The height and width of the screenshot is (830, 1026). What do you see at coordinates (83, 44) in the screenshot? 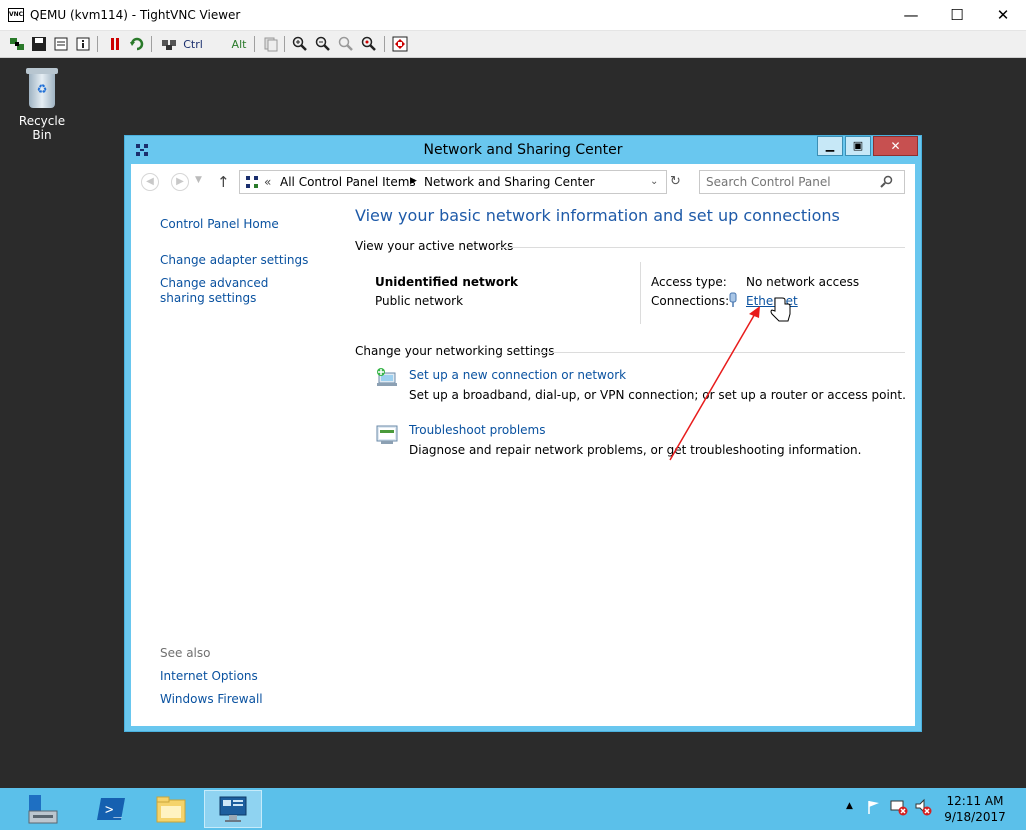
I see `info-icon` at bounding box center [83, 44].